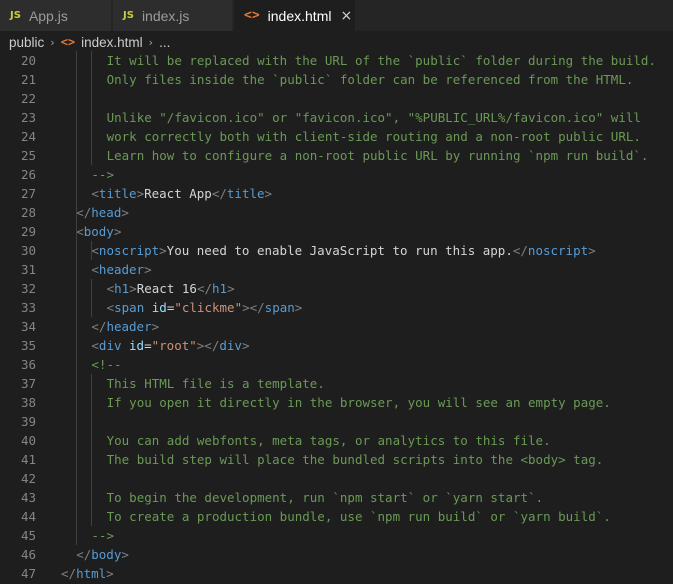  What do you see at coordinates (77, 298) in the screenshot?
I see `indent-guide` at bounding box center [77, 298].